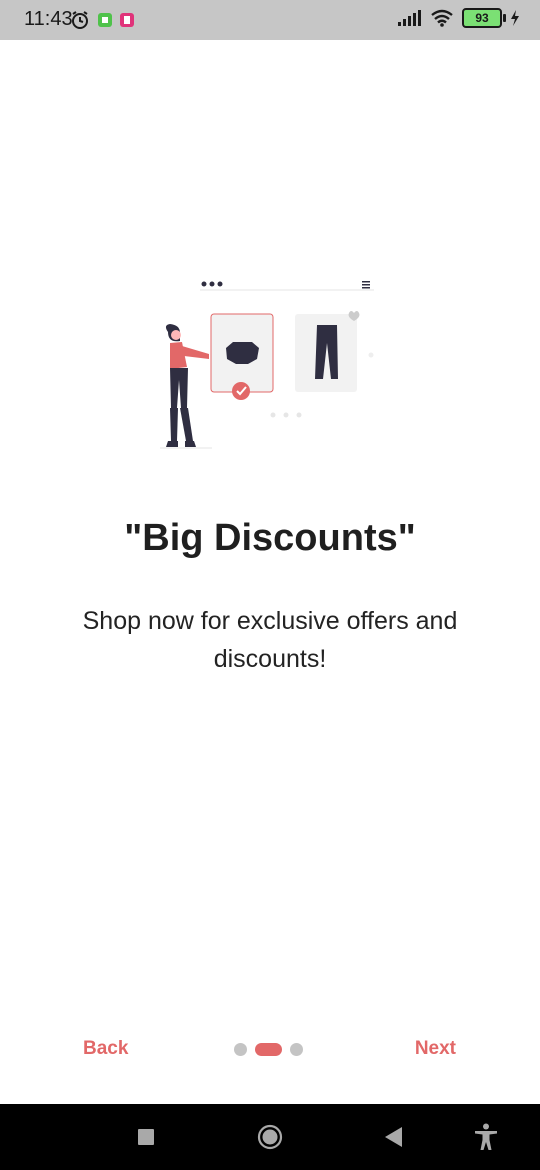 The width and height of the screenshot is (540, 1170). I want to click on home-icon, so click(270, 1137).